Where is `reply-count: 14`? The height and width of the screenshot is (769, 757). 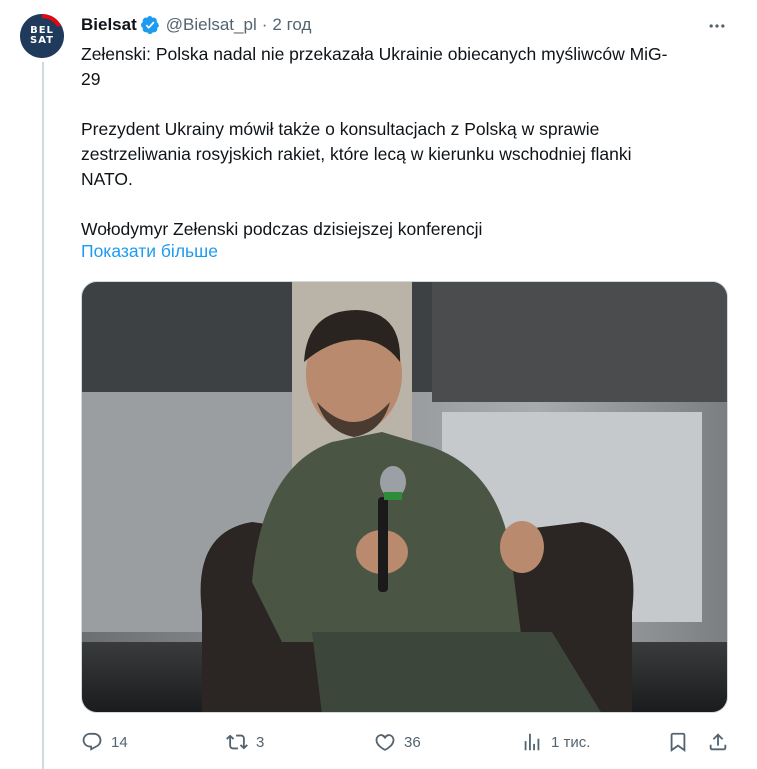
reply-count: 14 is located at coordinates (119, 742).